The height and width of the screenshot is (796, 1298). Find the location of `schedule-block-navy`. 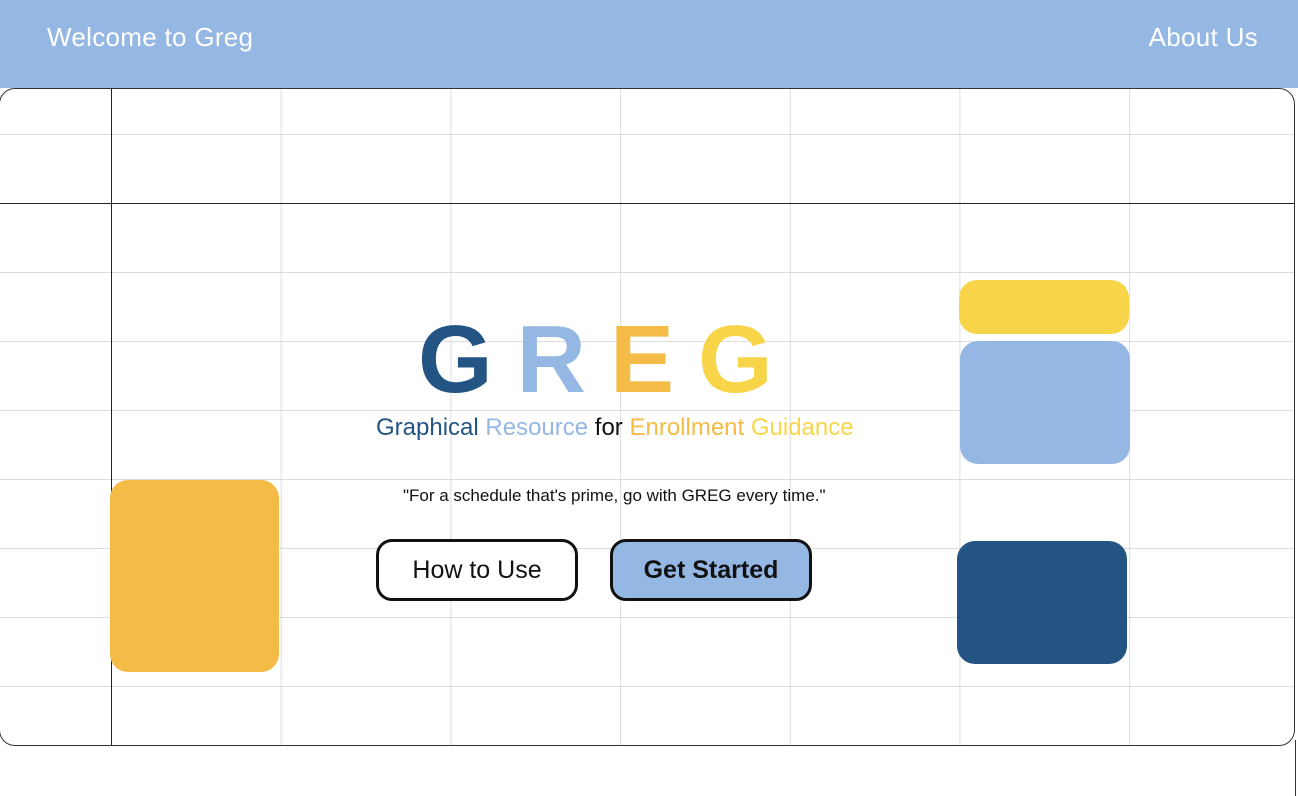

schedule-block-navy is located at coordinates (1042, 602).